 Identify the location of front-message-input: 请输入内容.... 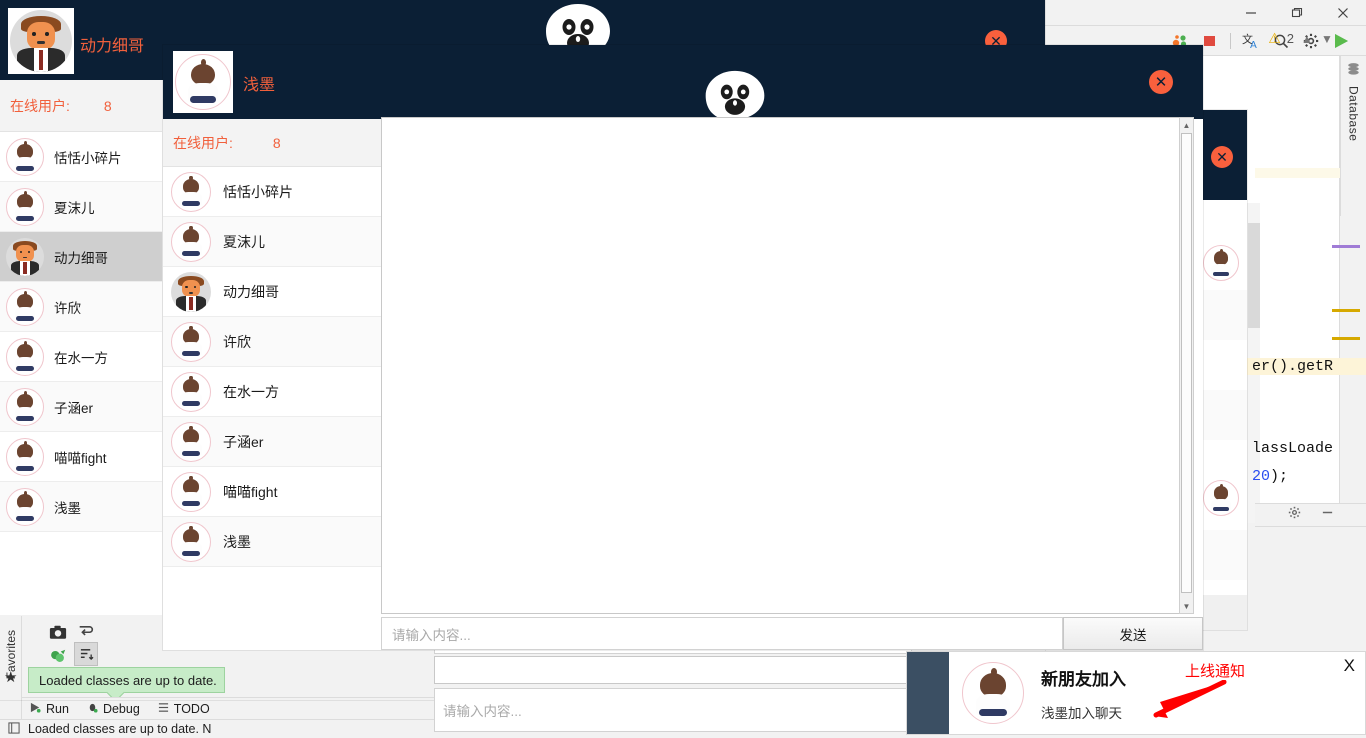
(722, 633).